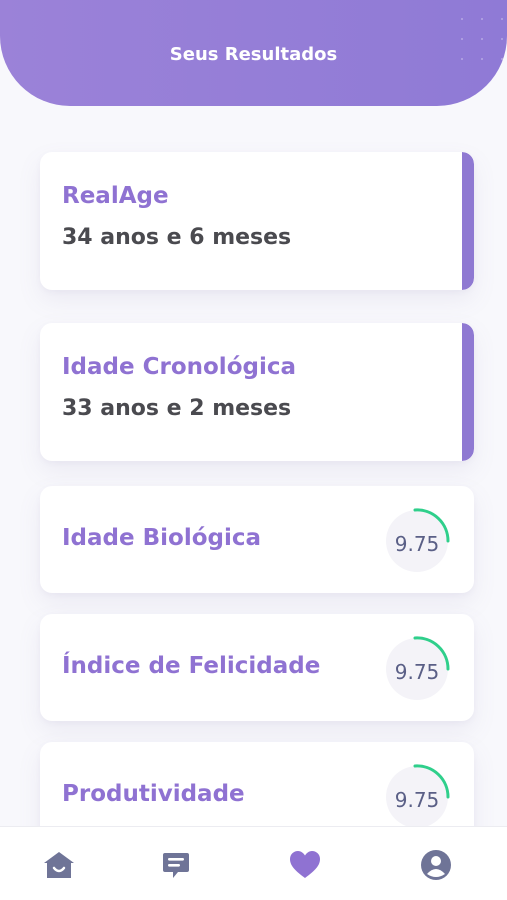 This screenshot has width=507, height=900. I want to click on realage-card: RealAge 34 anos e 6 meses, so click(257, 221).